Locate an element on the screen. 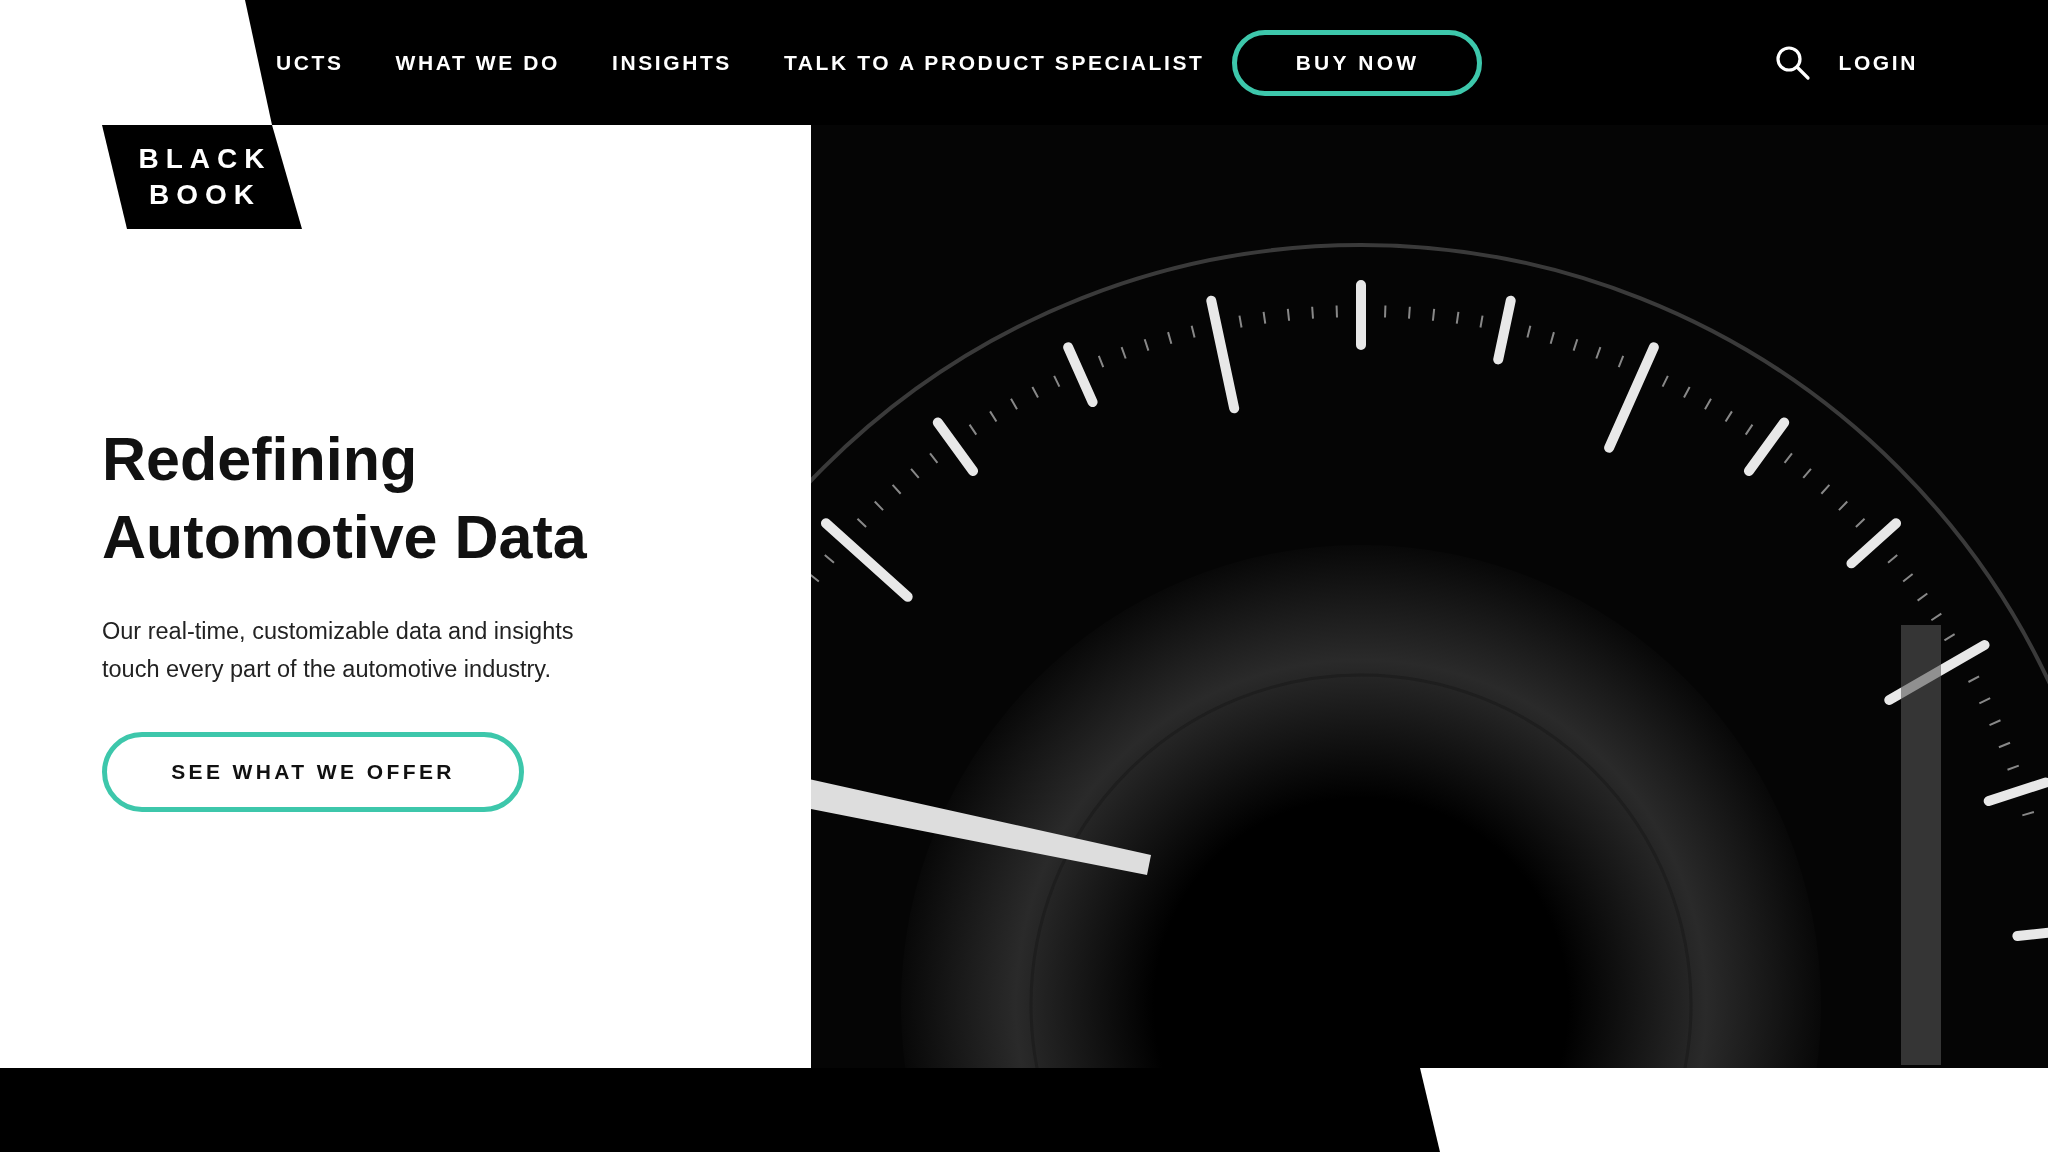  hero-text: Our real-time, customizable data and insights touch every part of the automotive industry. is located at coordinates (338, 650).